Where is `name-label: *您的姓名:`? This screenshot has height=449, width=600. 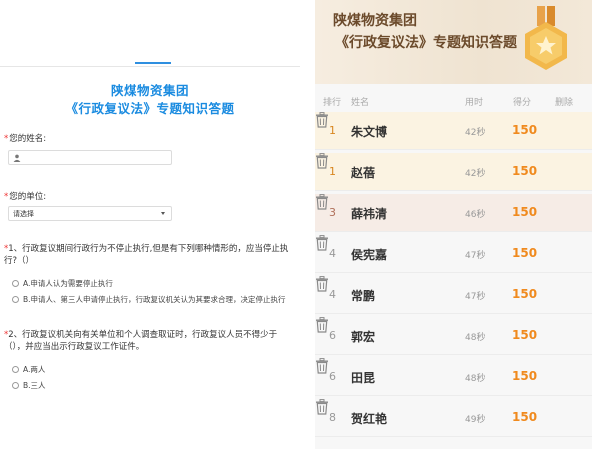 name-label: *您的姓名: is located at coordinates (25, 139).